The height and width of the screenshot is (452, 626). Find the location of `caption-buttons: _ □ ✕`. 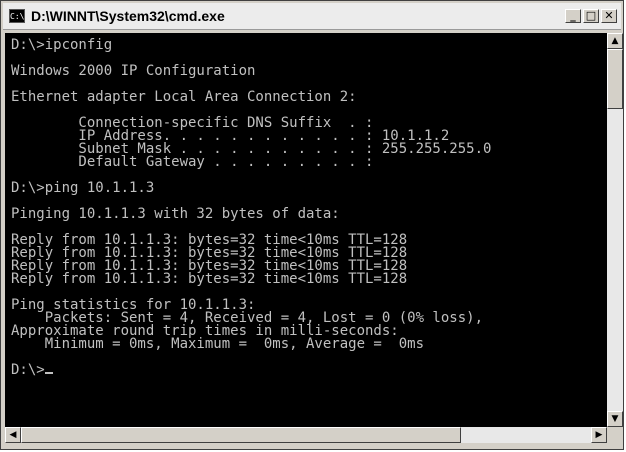

caption-buttons: _ □ ✕ is located at coordinates (591, 16).